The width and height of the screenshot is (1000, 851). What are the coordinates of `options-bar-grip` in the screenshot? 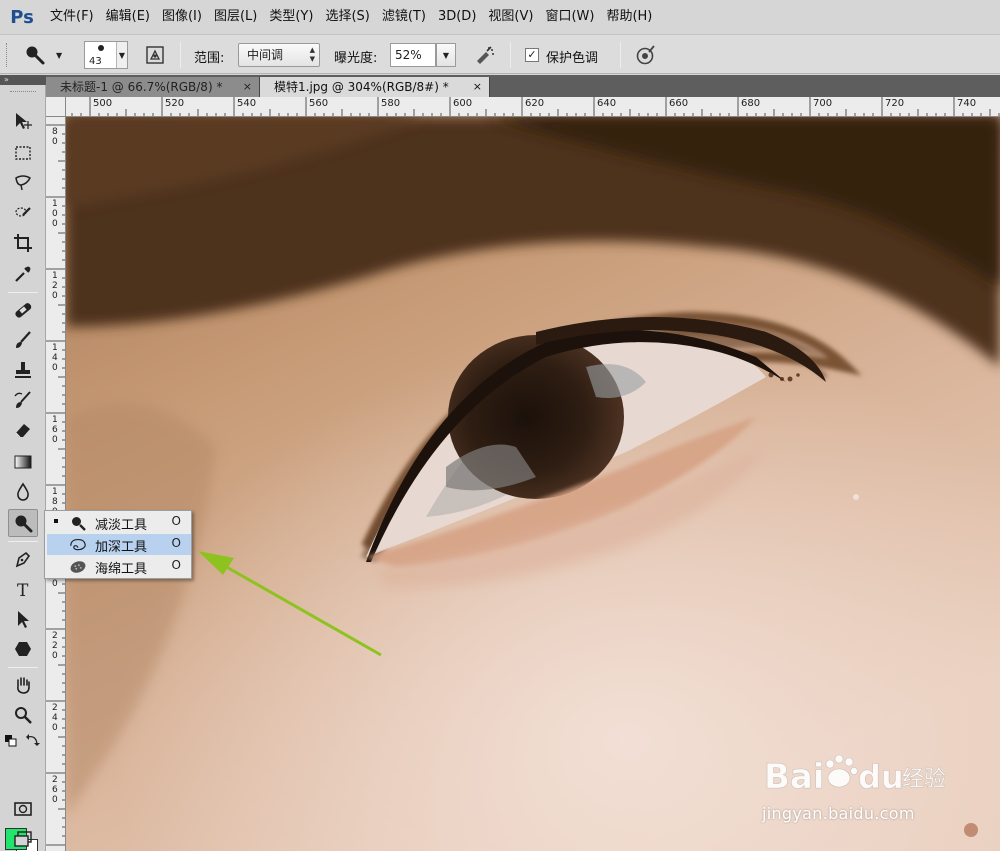 It's located at (8, 55).